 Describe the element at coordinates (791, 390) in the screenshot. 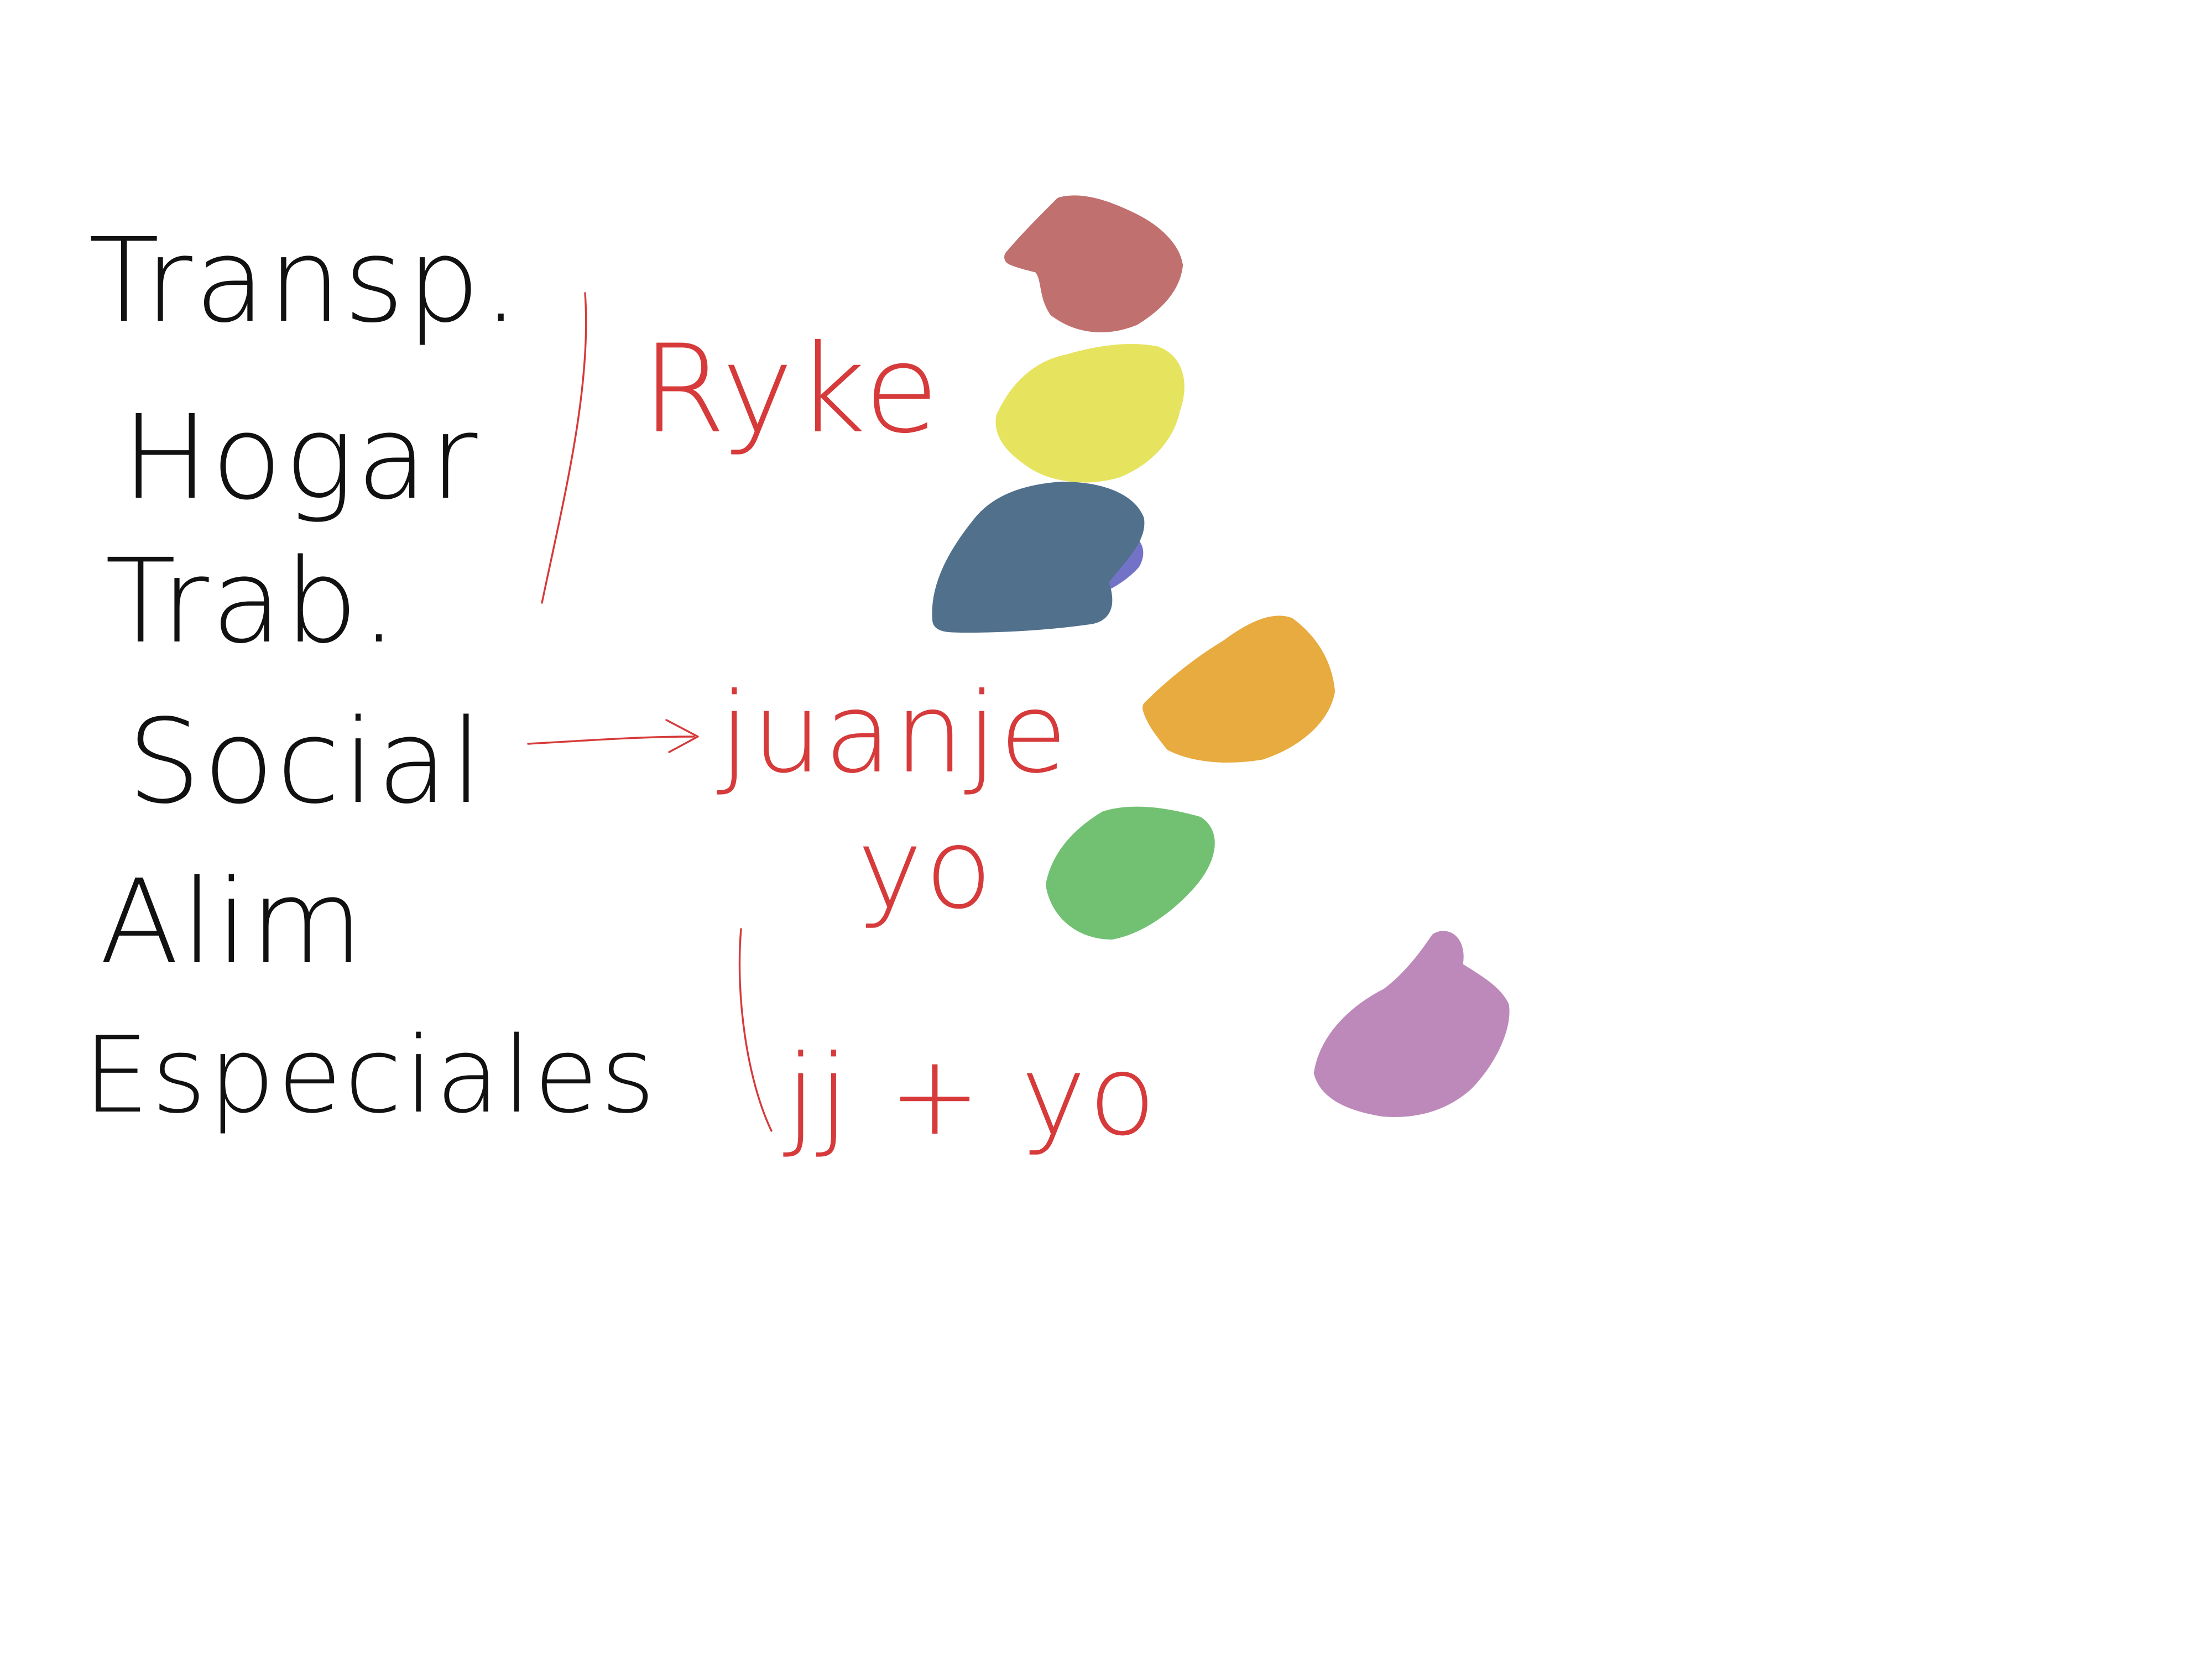

I see `note-ryke: Ryke` at that location.